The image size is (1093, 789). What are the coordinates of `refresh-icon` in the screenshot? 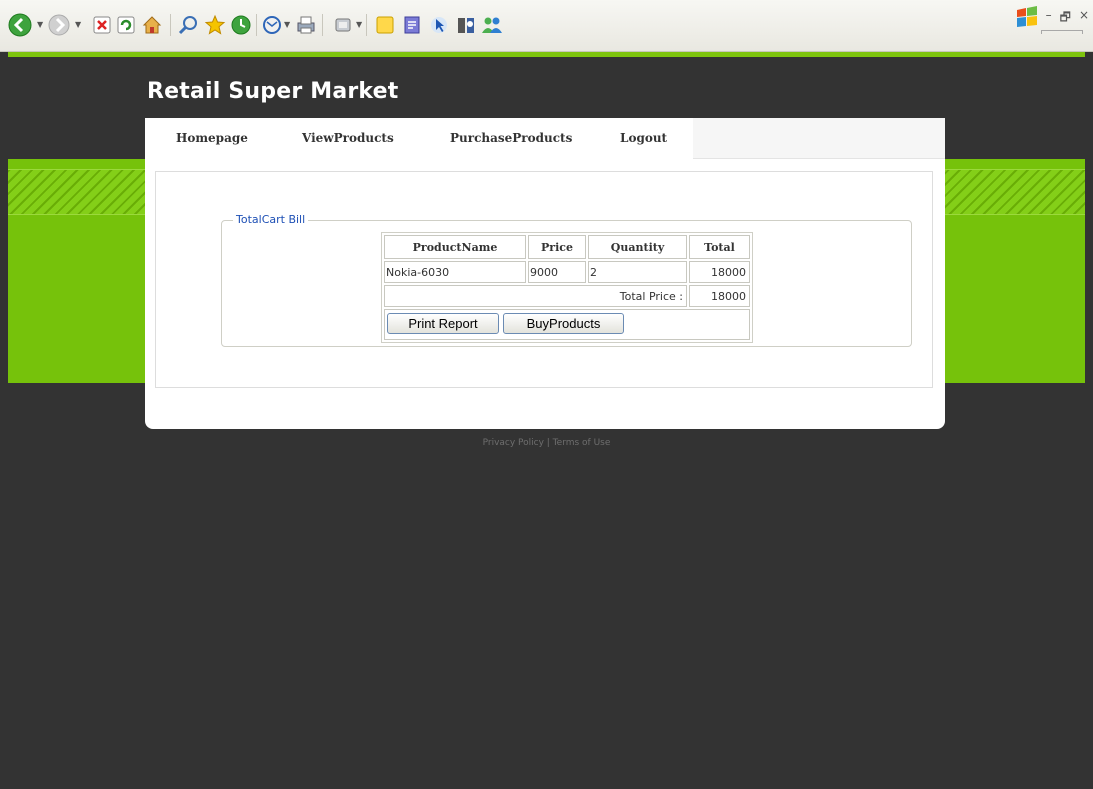 It's located at (126, 25).